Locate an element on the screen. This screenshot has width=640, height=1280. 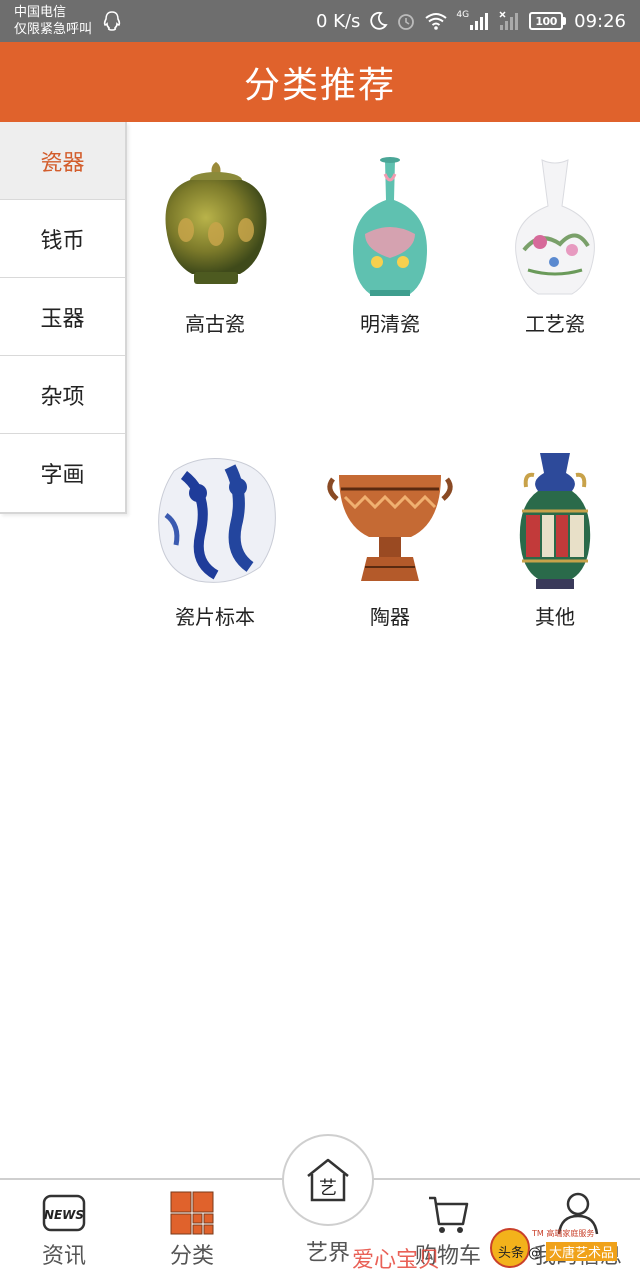
category-sidebar: 瓷器 钱币 玉器 杂项 字画 is located at coordinates (63, 318).